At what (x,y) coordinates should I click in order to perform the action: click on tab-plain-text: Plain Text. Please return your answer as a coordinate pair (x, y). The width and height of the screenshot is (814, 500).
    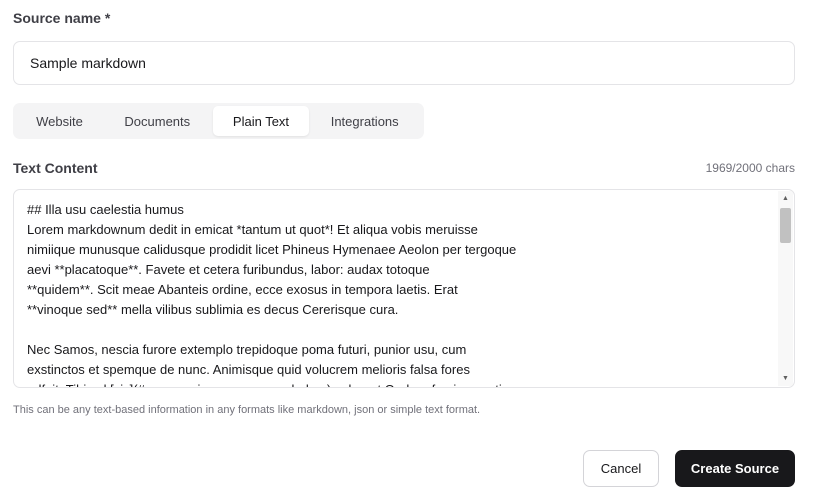
    Looking at the image, I should click on (261, 121).